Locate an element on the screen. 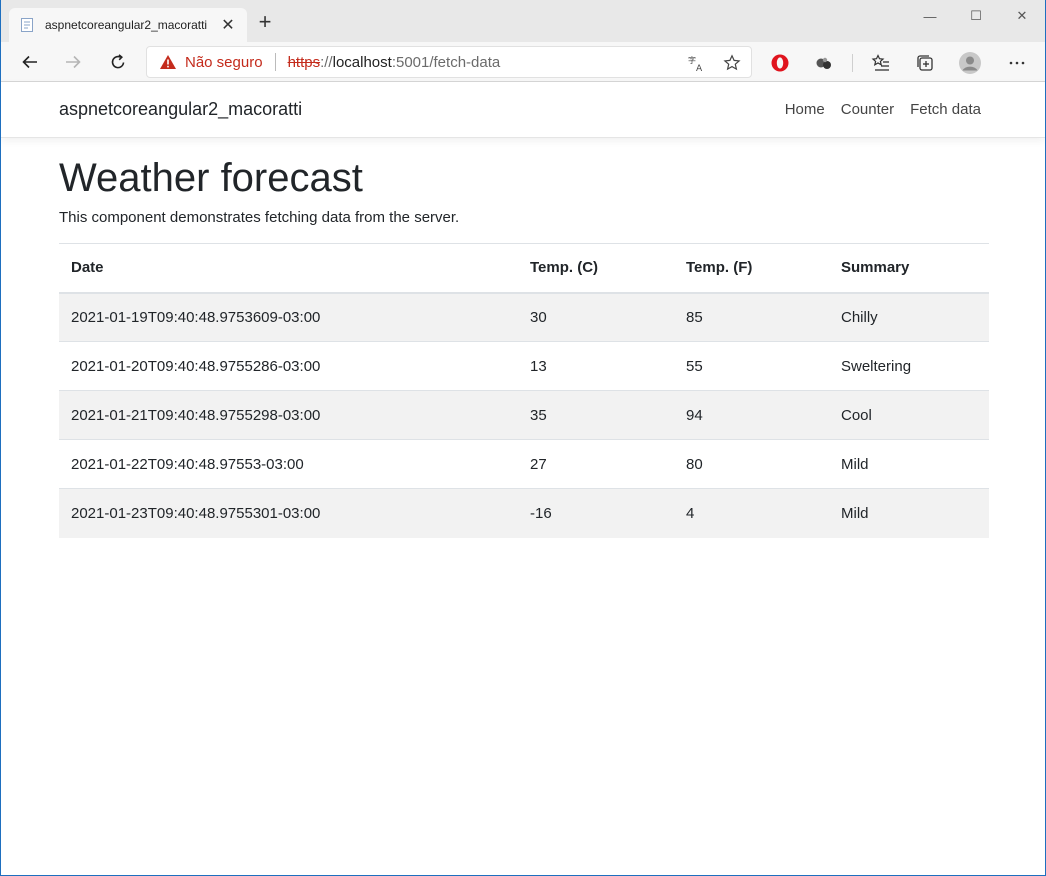 The image size is (1046, 876). nav-menu: Home Counter Fetch data is located at coordinates (883, 109).